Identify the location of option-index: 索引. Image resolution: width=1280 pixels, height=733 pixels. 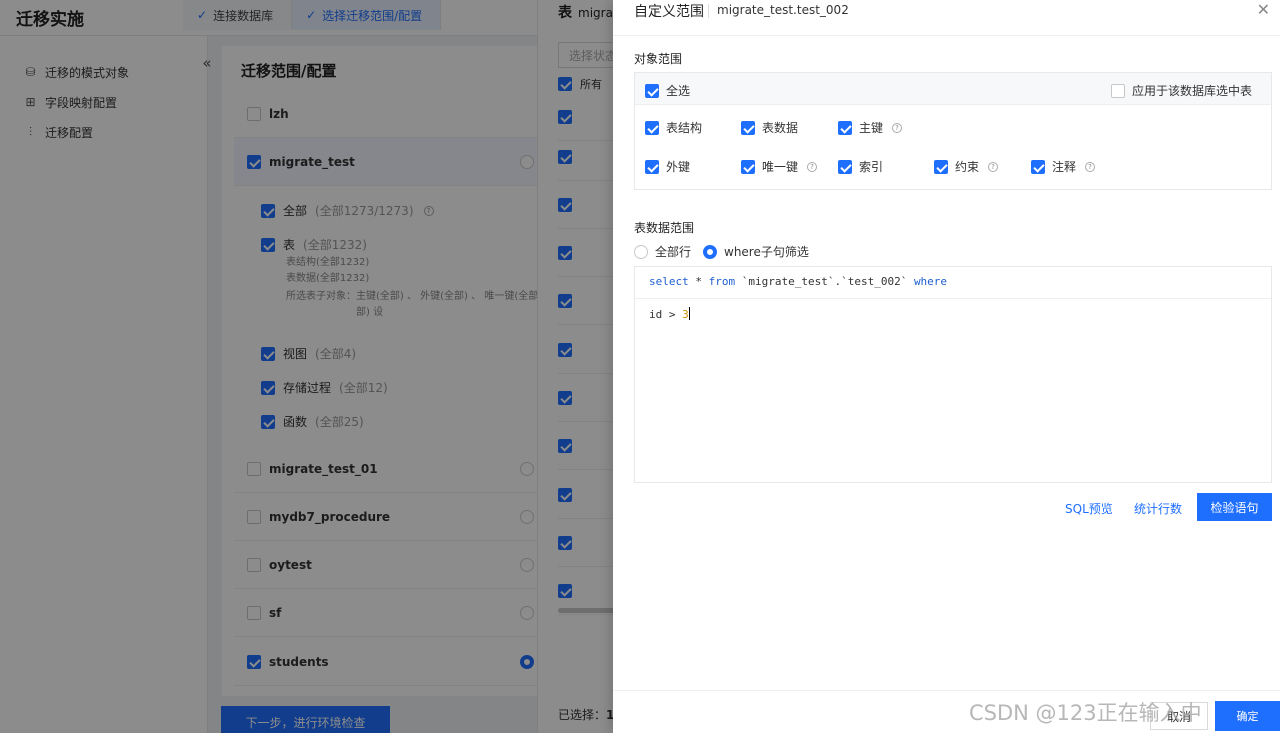
(860, 166).